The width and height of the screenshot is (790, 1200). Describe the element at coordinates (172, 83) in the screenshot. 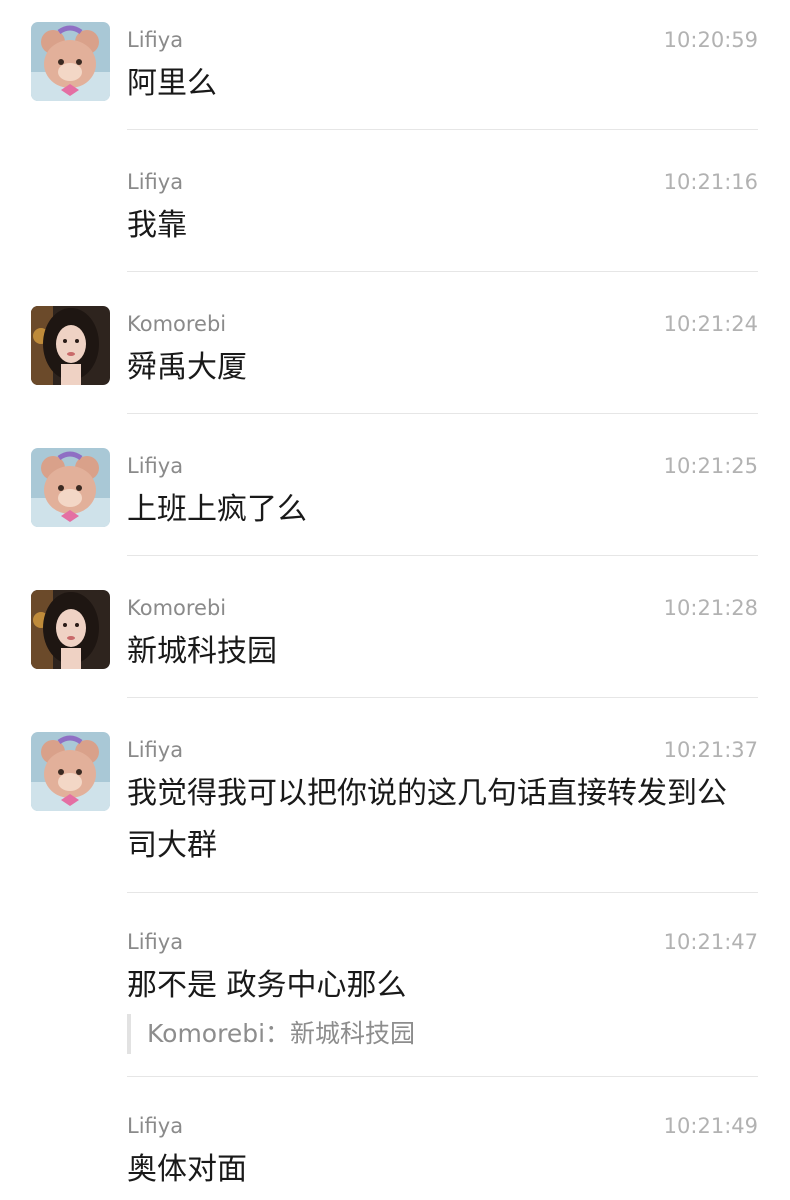

I see `message-text: 阿里么` at that location.